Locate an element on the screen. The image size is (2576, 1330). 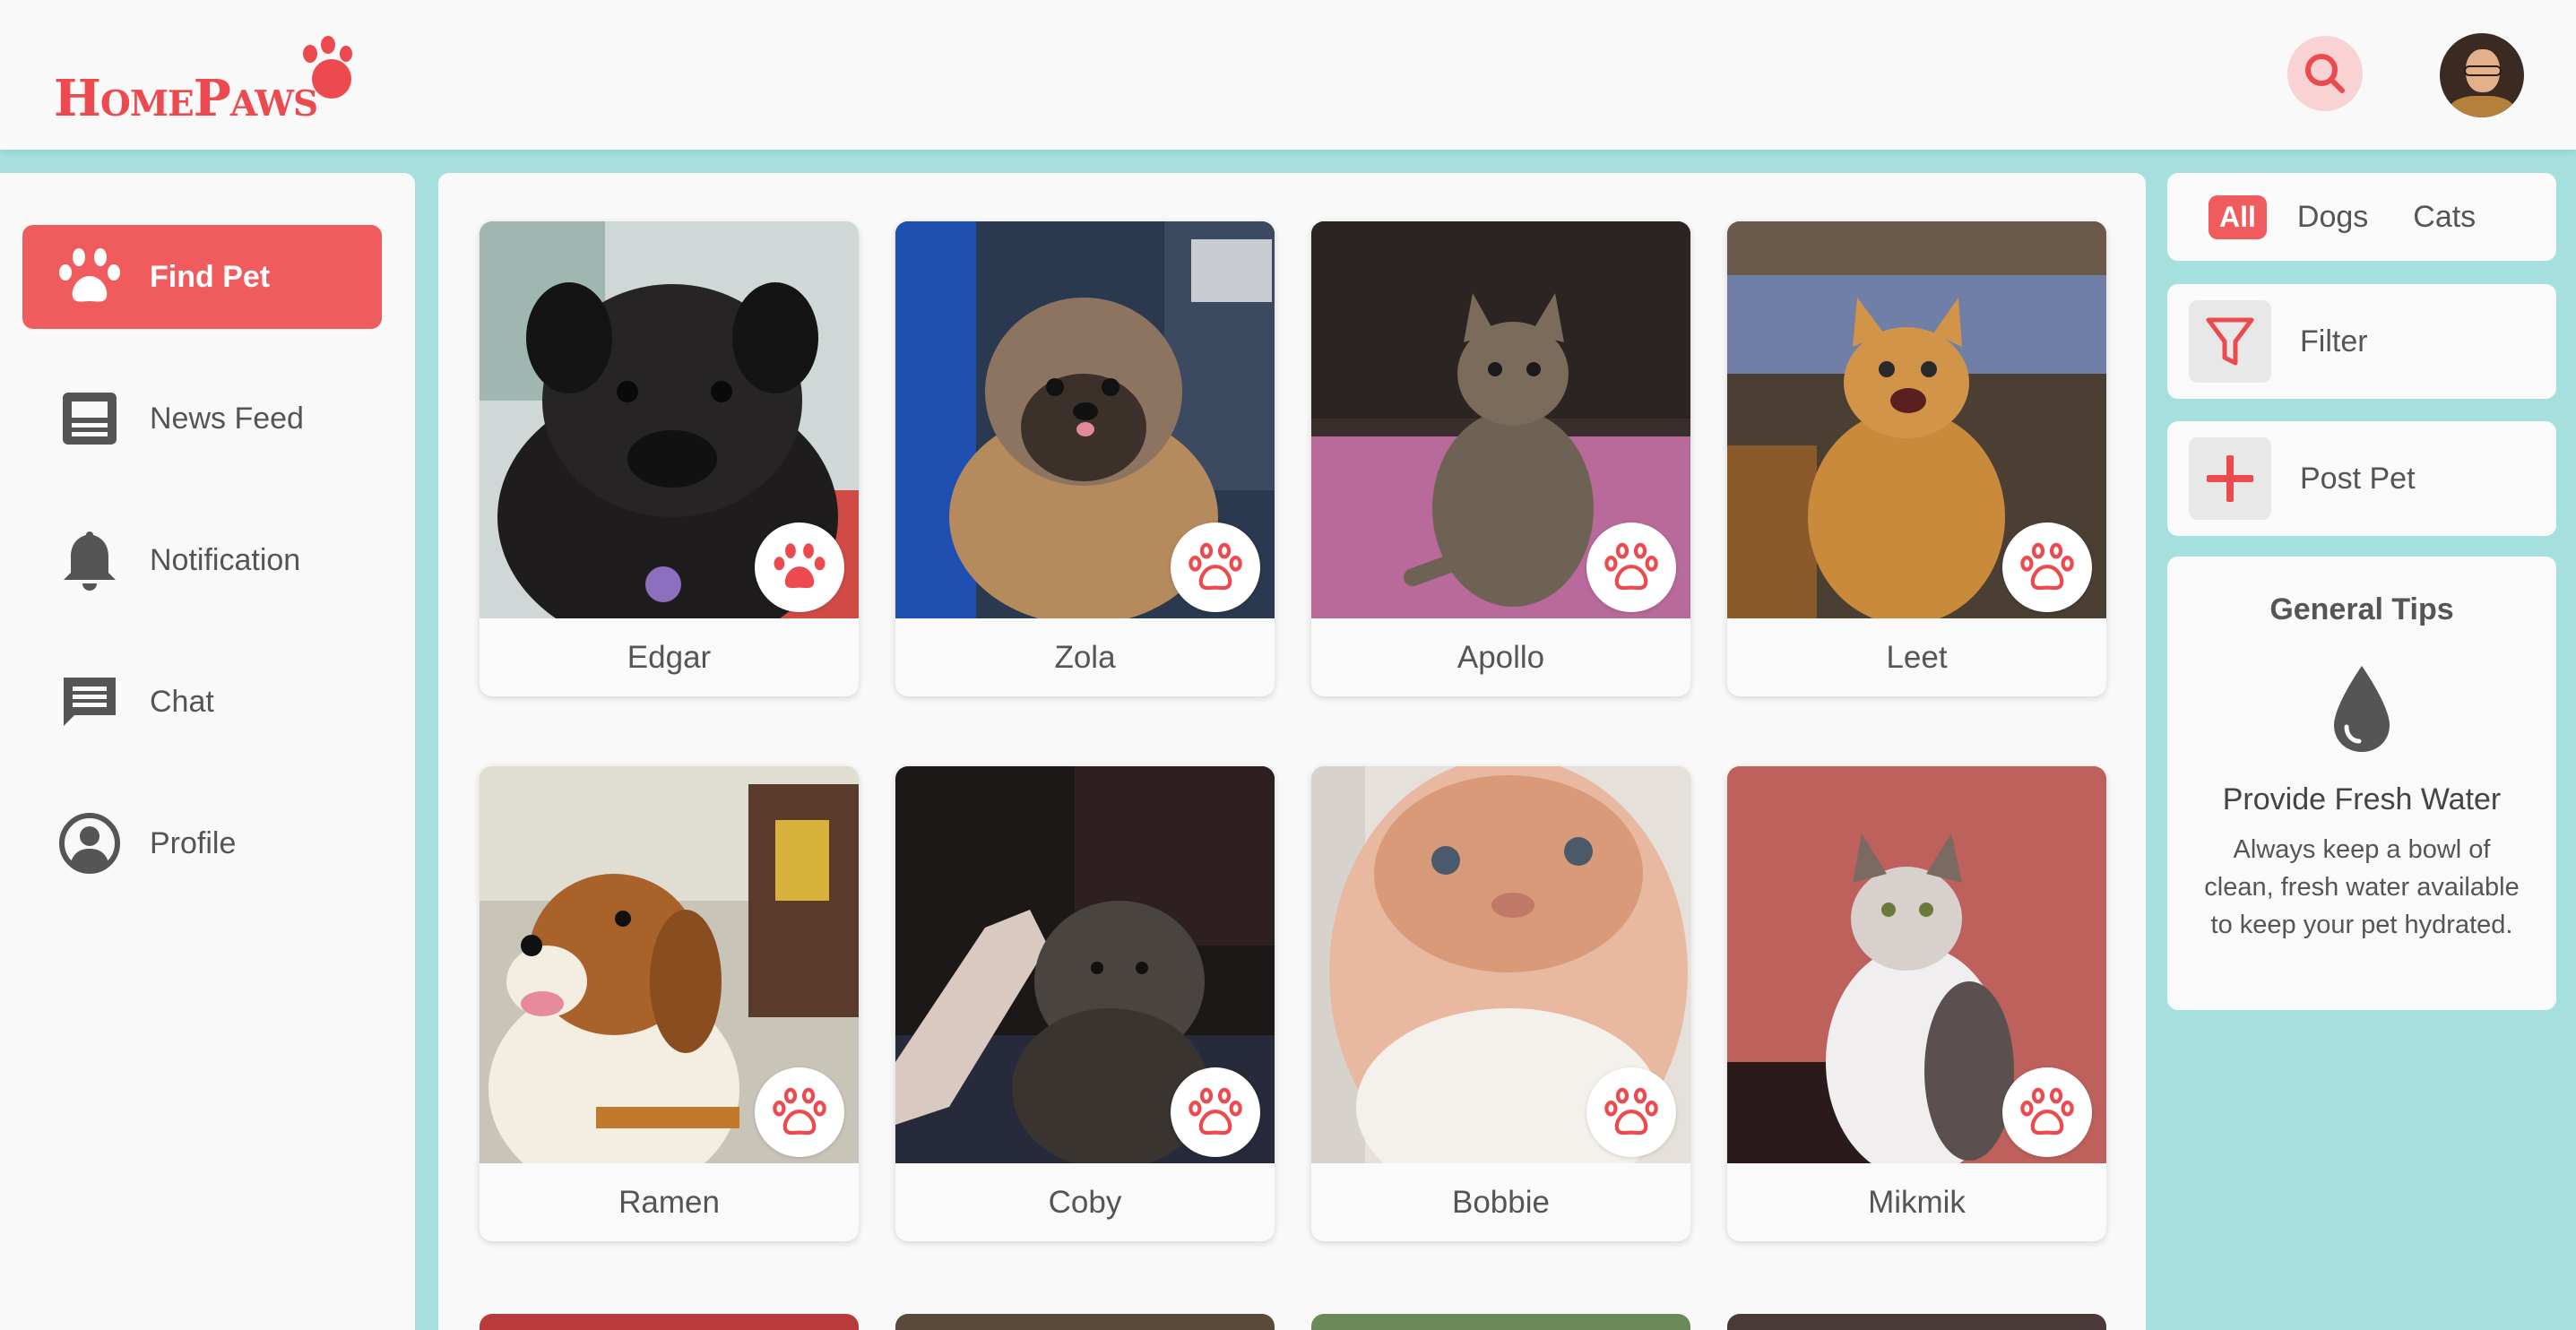
logo-paw-icon is located at coordinates (327, 67).